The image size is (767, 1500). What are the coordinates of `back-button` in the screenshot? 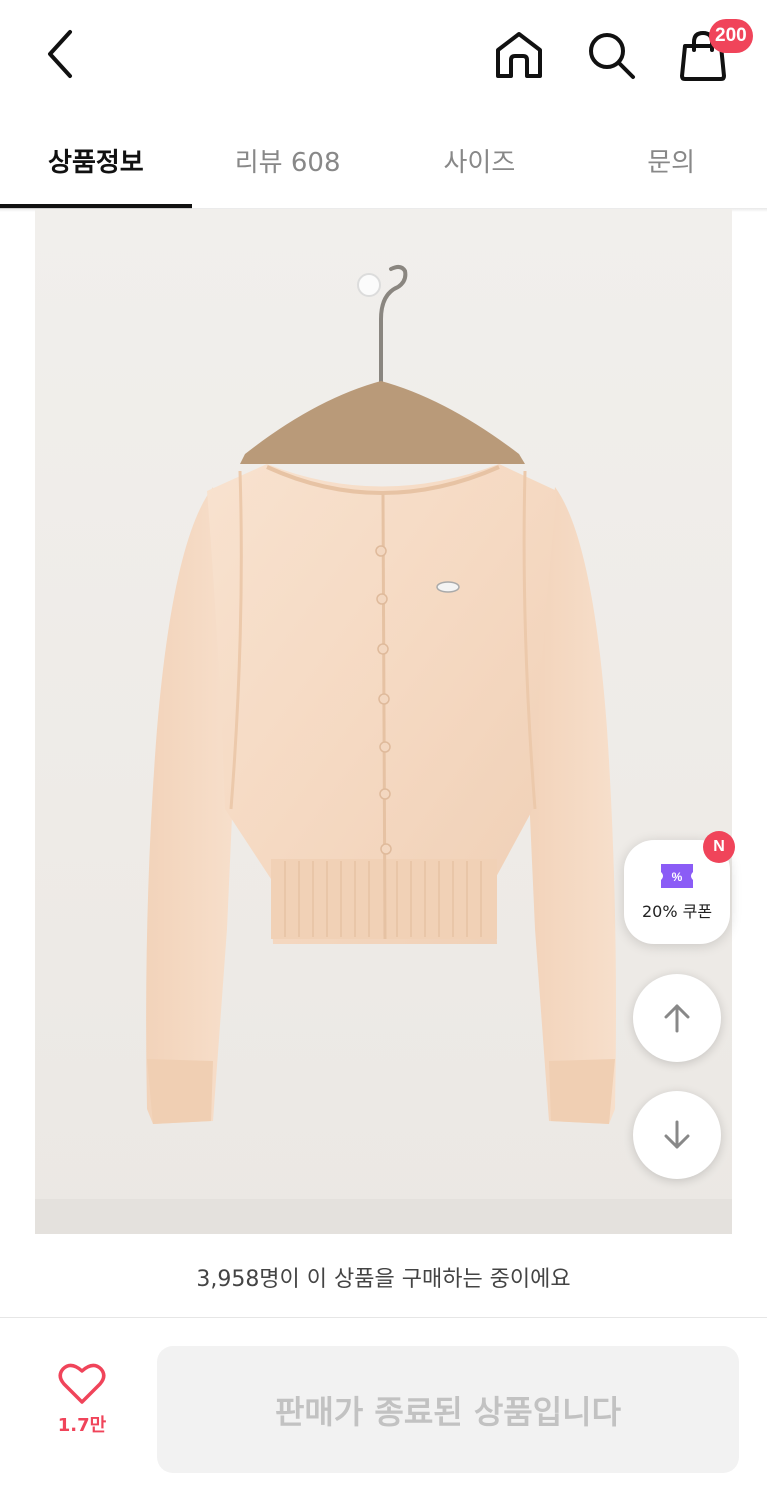 It's located at (60, 54).